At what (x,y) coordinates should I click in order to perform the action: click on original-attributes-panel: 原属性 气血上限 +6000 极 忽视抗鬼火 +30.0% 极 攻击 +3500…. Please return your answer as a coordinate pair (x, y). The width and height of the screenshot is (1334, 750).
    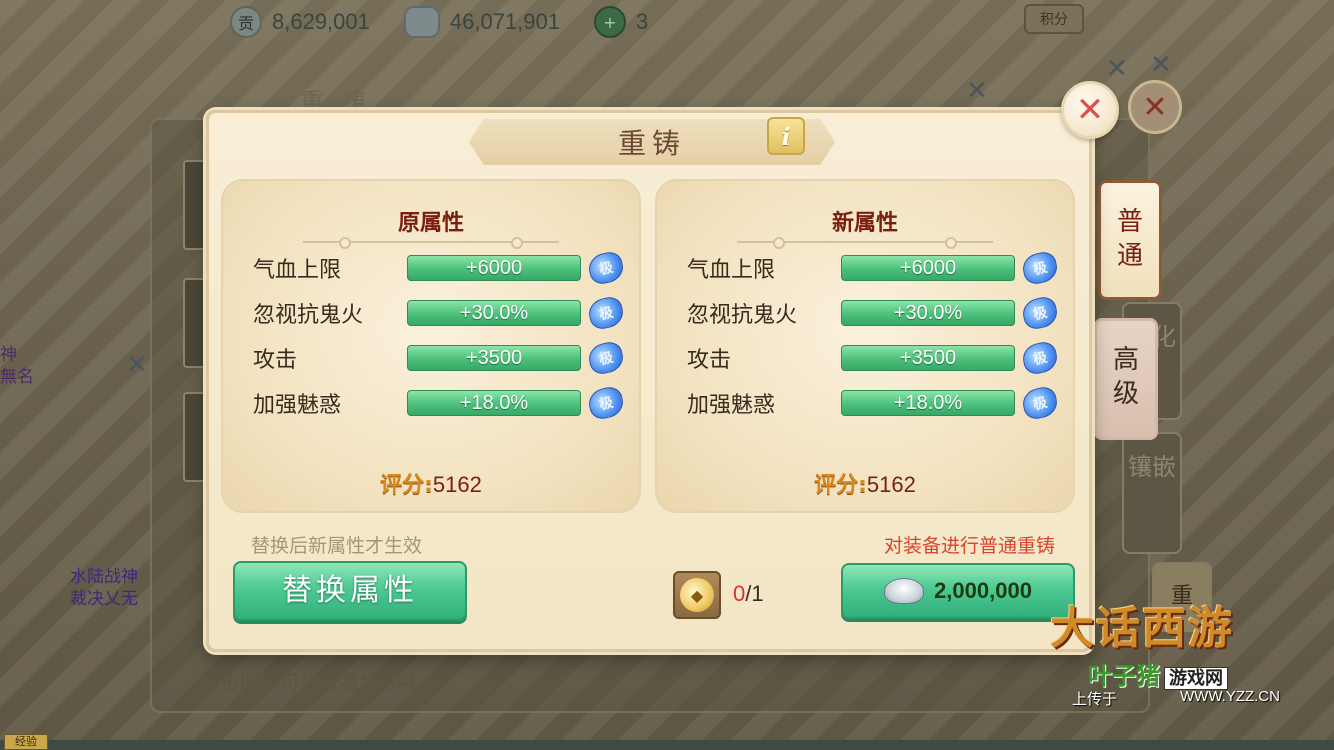
    Looking at the image, I should click on (431, 346).